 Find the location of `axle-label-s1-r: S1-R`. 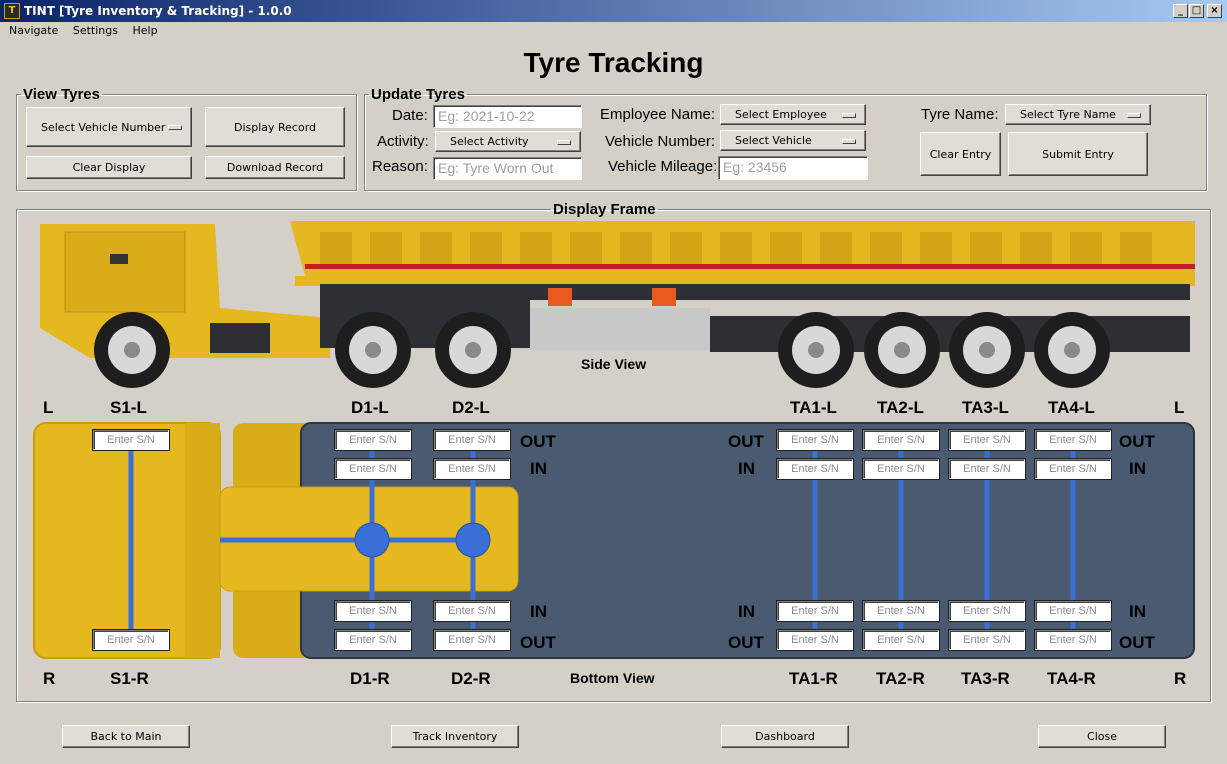

axle-label-s1-r: S1-R is located at coordinates (129, 678).